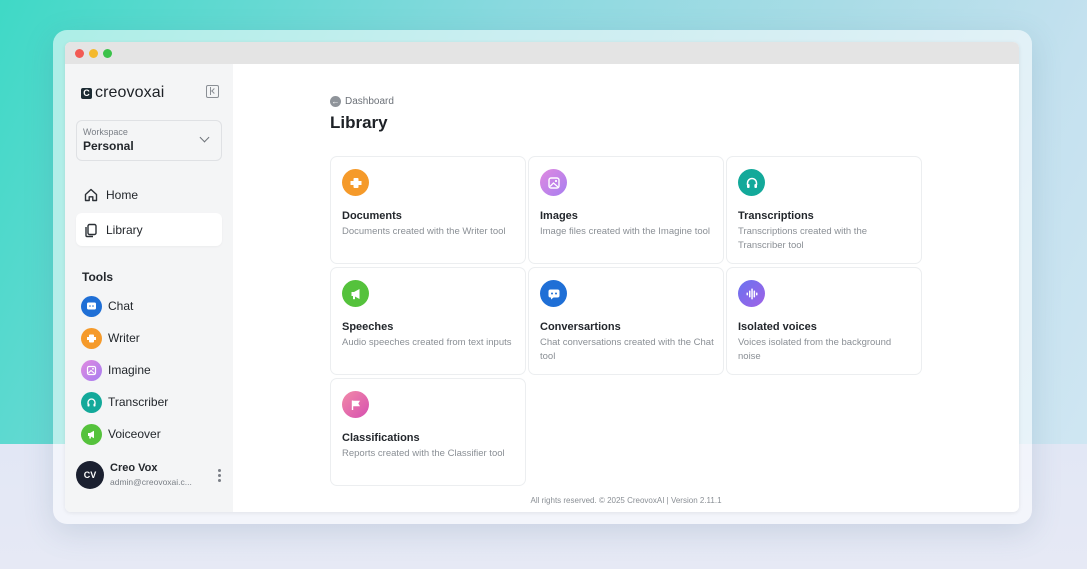  What do you see at coordinates (86, 93) in the screenshot?
I see `logo-mark: C` at bounding box center [86, 93].